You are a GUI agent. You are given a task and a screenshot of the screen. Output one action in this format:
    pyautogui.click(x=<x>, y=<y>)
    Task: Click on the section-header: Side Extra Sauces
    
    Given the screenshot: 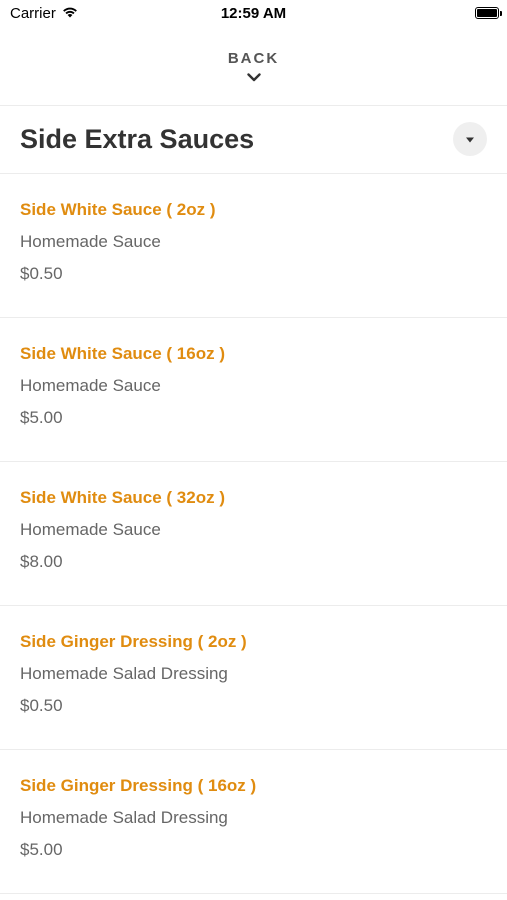 What is the action you would take?
    pyautogui.click(x=253, y=140)
    